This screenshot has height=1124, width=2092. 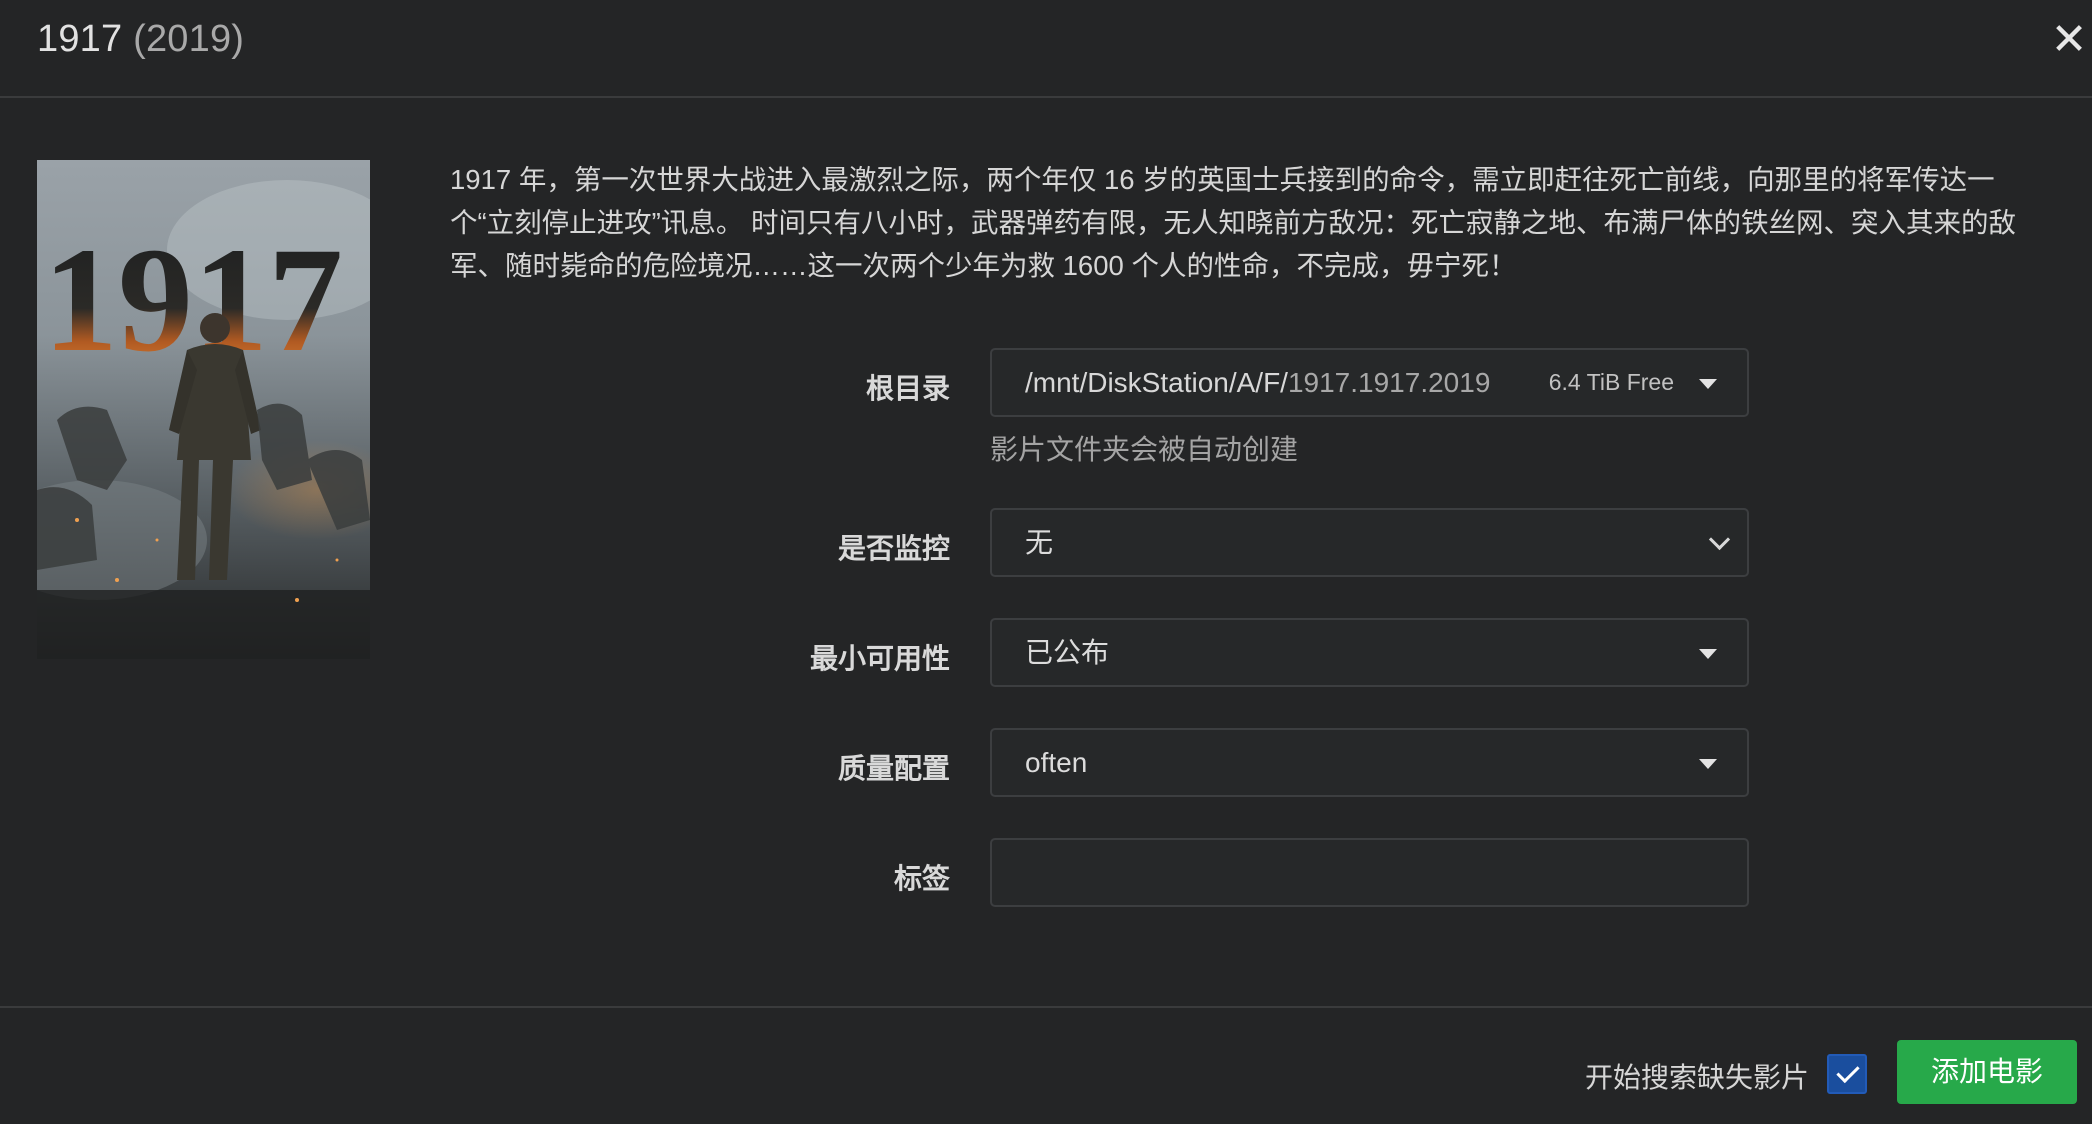 I want to click on movie-poster: 1917, so click(x=203, y=409).